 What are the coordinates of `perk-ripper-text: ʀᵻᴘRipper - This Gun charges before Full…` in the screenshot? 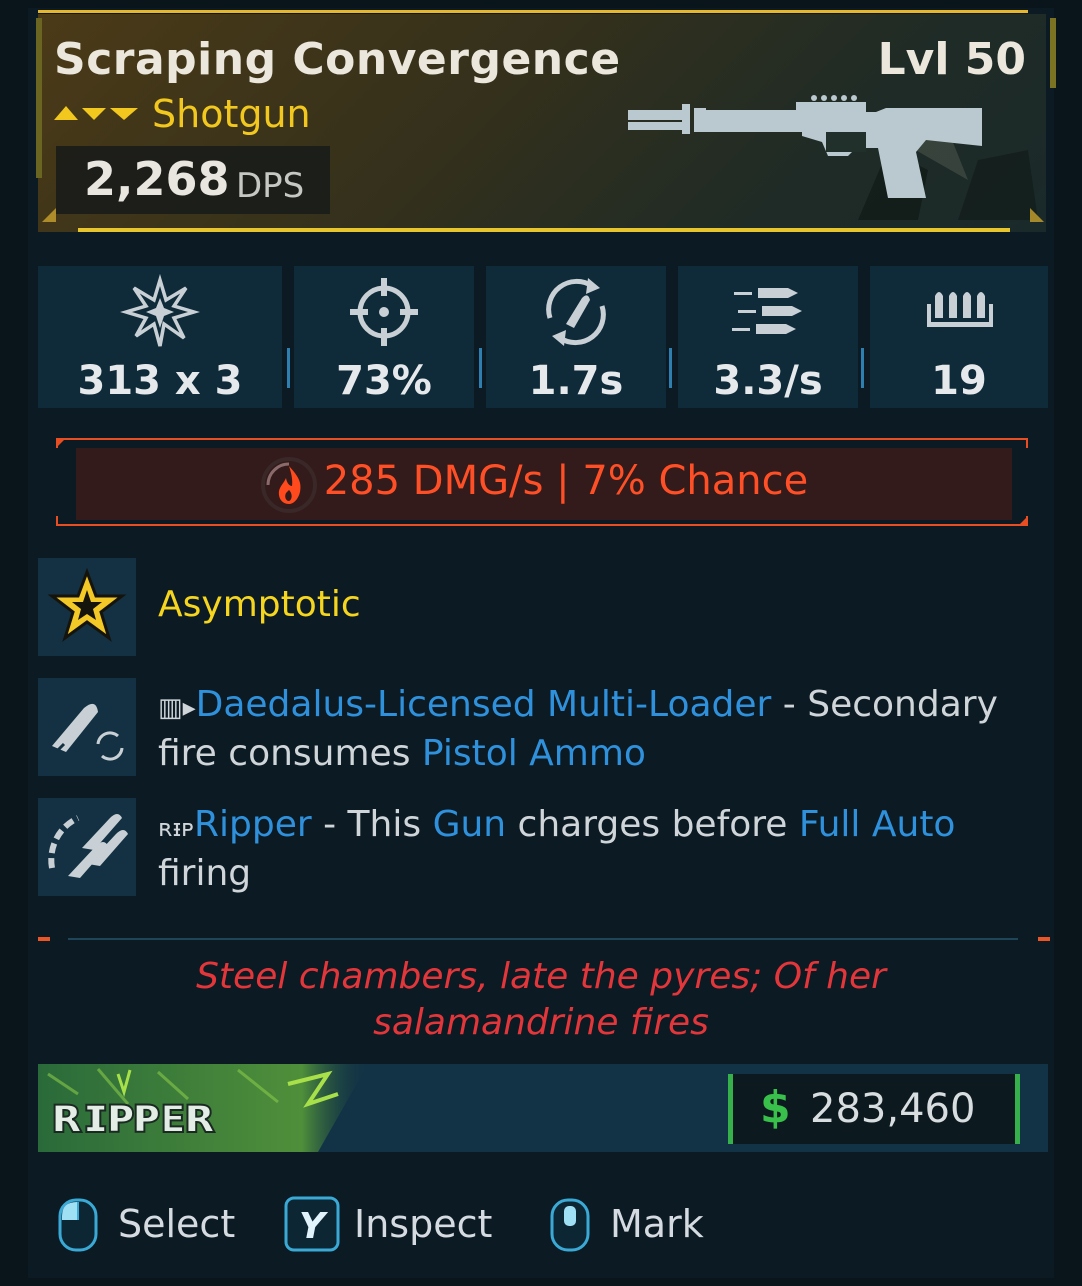 It's located at (602, 849).